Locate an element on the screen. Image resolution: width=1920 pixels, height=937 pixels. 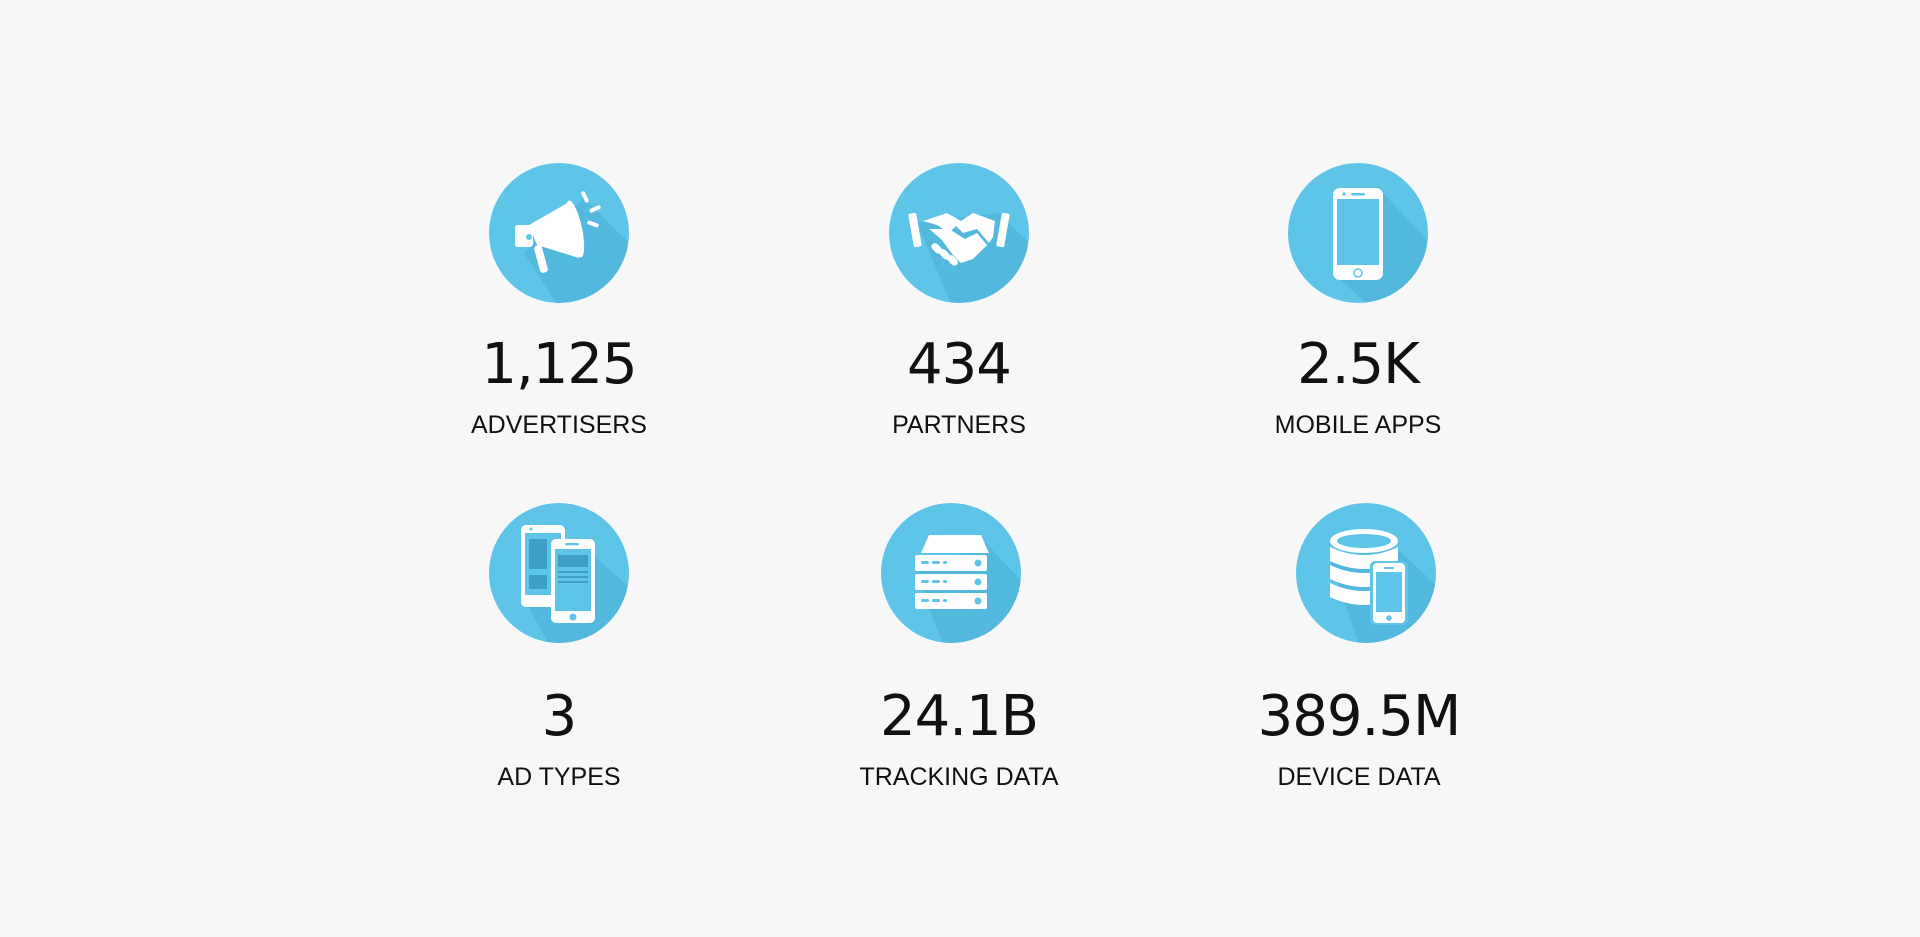
stat-ad-types: 3 AD TYPES is located at coordinates (559, 648).